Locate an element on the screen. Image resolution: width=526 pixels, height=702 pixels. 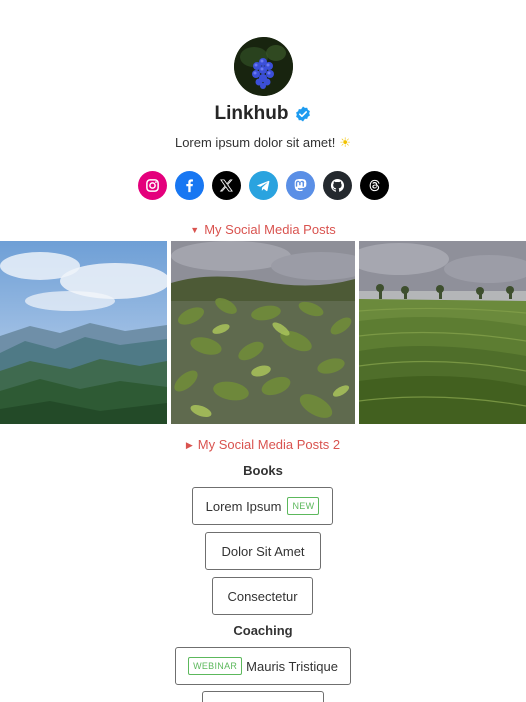
bio-text: Lorem ipsum dolor sit amet! is located at coordinates (255, 142).